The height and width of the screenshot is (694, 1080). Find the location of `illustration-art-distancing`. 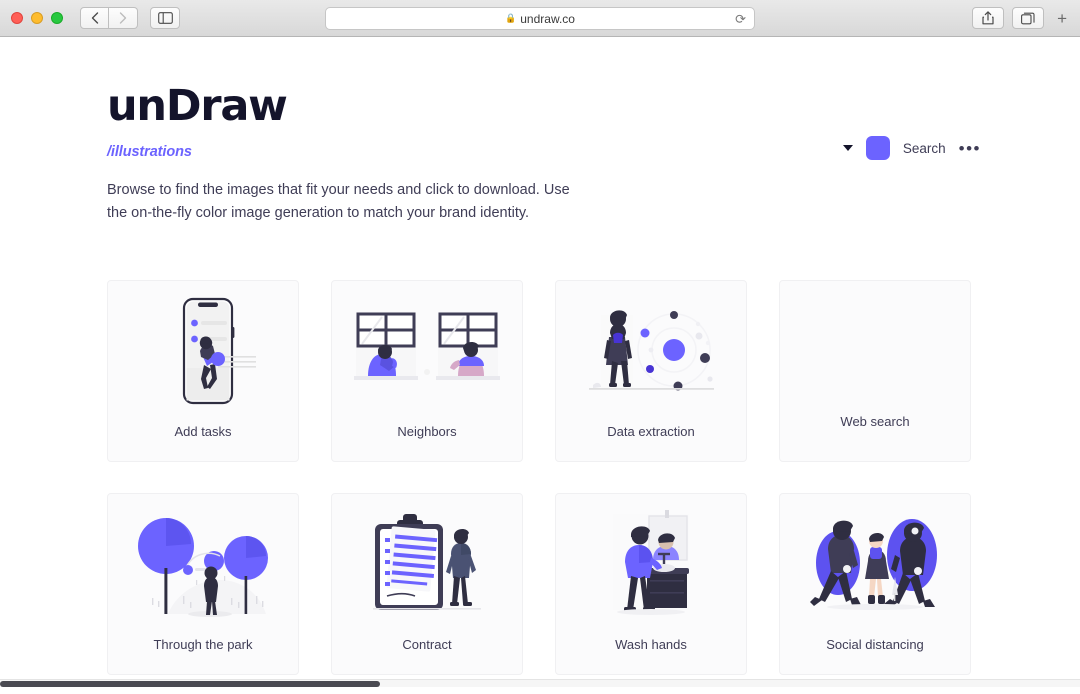

illustration-art-distancing is located at coordinates (875, 565).